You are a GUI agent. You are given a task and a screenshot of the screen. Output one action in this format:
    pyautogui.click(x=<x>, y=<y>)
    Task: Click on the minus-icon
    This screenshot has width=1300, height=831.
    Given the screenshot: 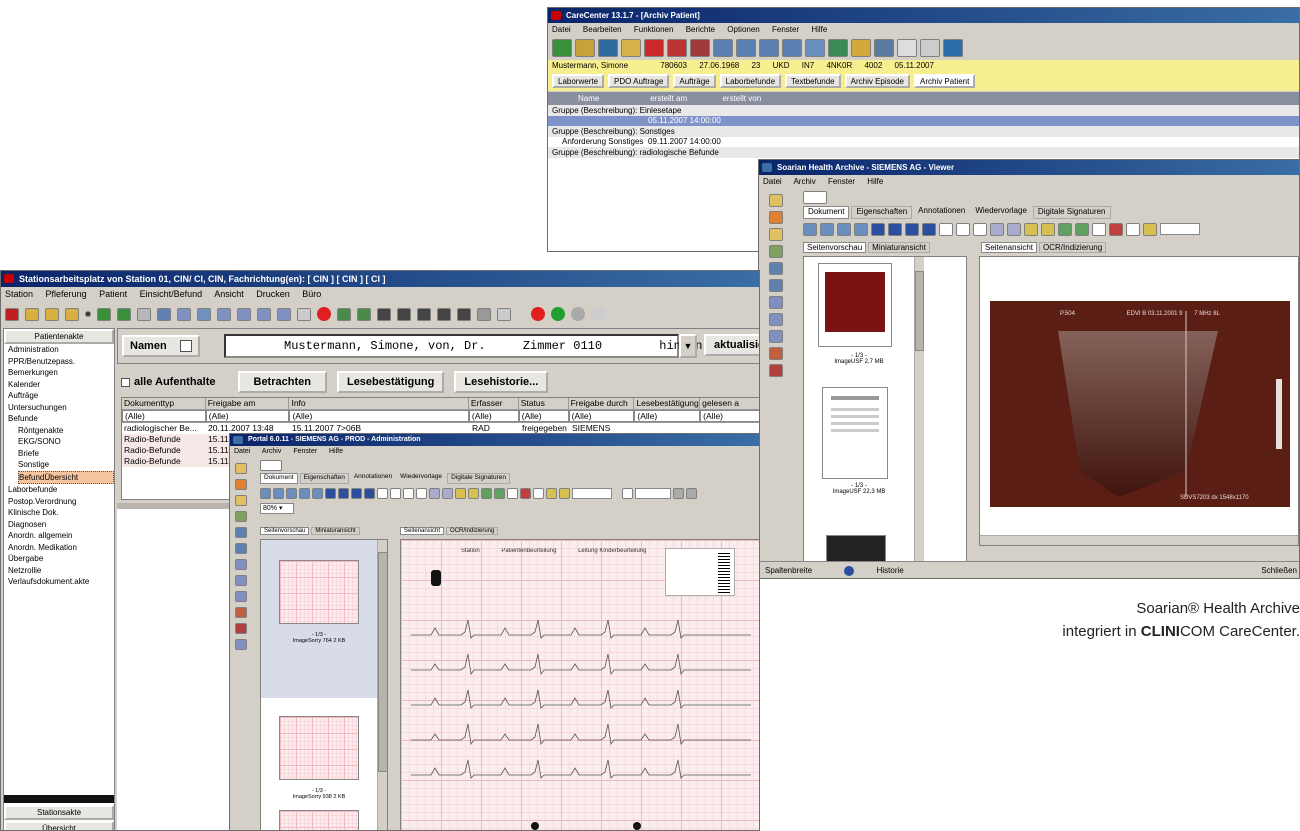 What is the action you would take?
    pyautogui.click(x=504, y=314)
    